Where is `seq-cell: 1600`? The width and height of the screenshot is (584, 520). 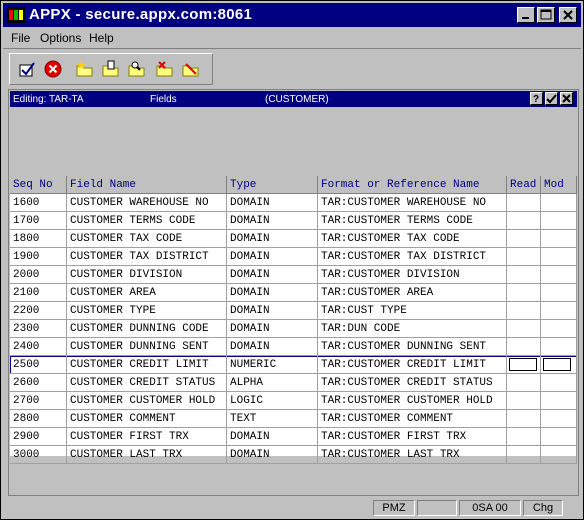
seq-cell: 1600 is located at coordinates (38, 203).